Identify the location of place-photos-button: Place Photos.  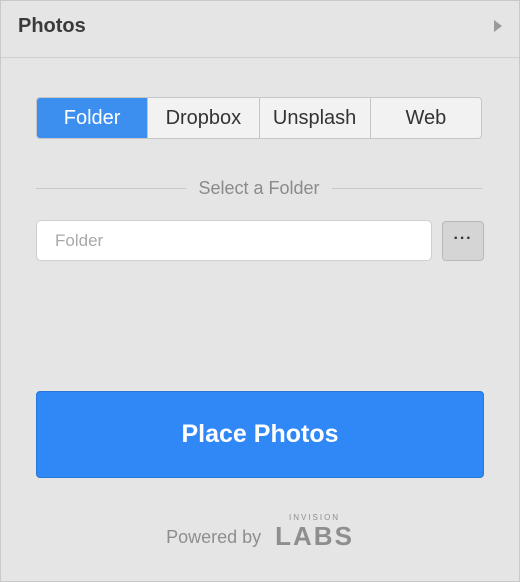
(260, 434).